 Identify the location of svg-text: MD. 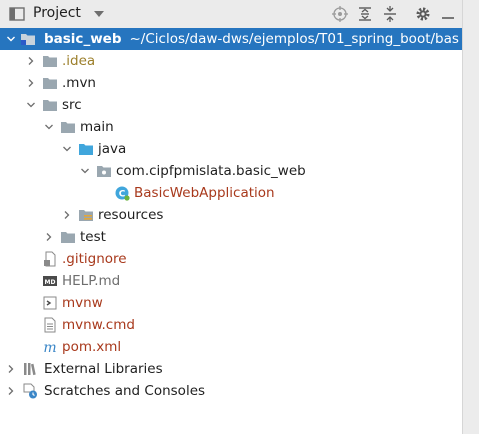
(50, 282).